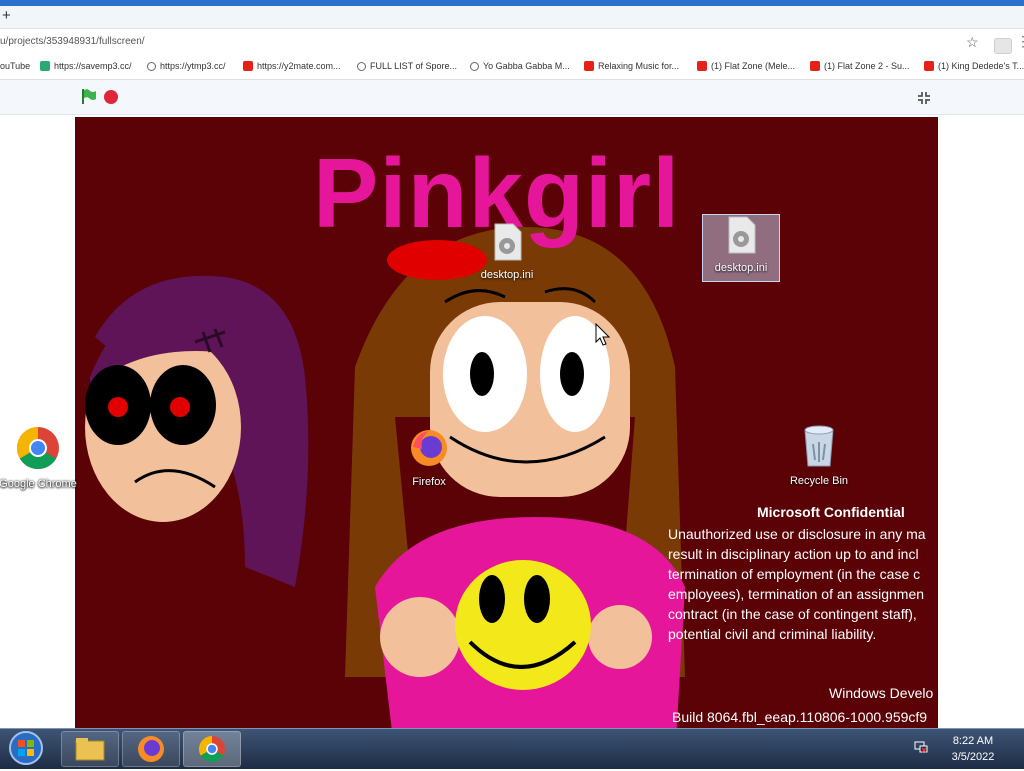  I want to click on watermark-line: employees), termination of an assignmen, so click(796, 594).